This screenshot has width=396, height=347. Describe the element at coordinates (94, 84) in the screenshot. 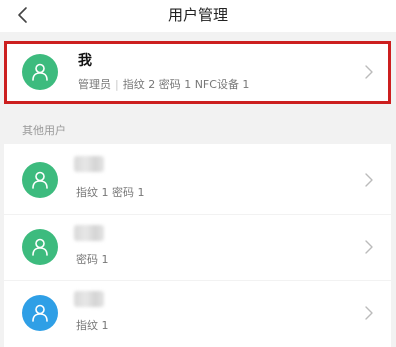

I see `role-label: 管理员` at that location.